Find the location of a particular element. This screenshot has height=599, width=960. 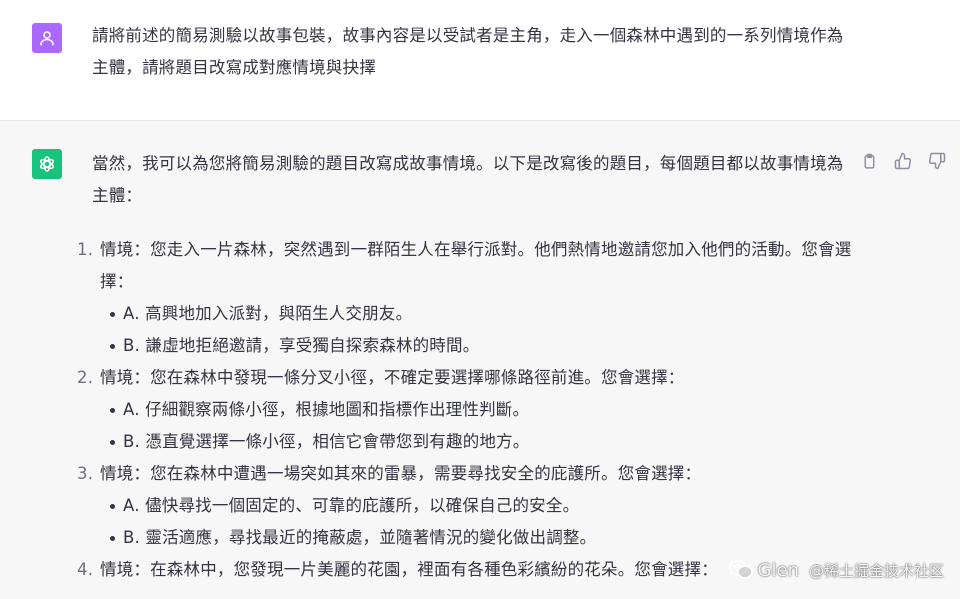

item-number: 2. is located at coordinates (85, 377).